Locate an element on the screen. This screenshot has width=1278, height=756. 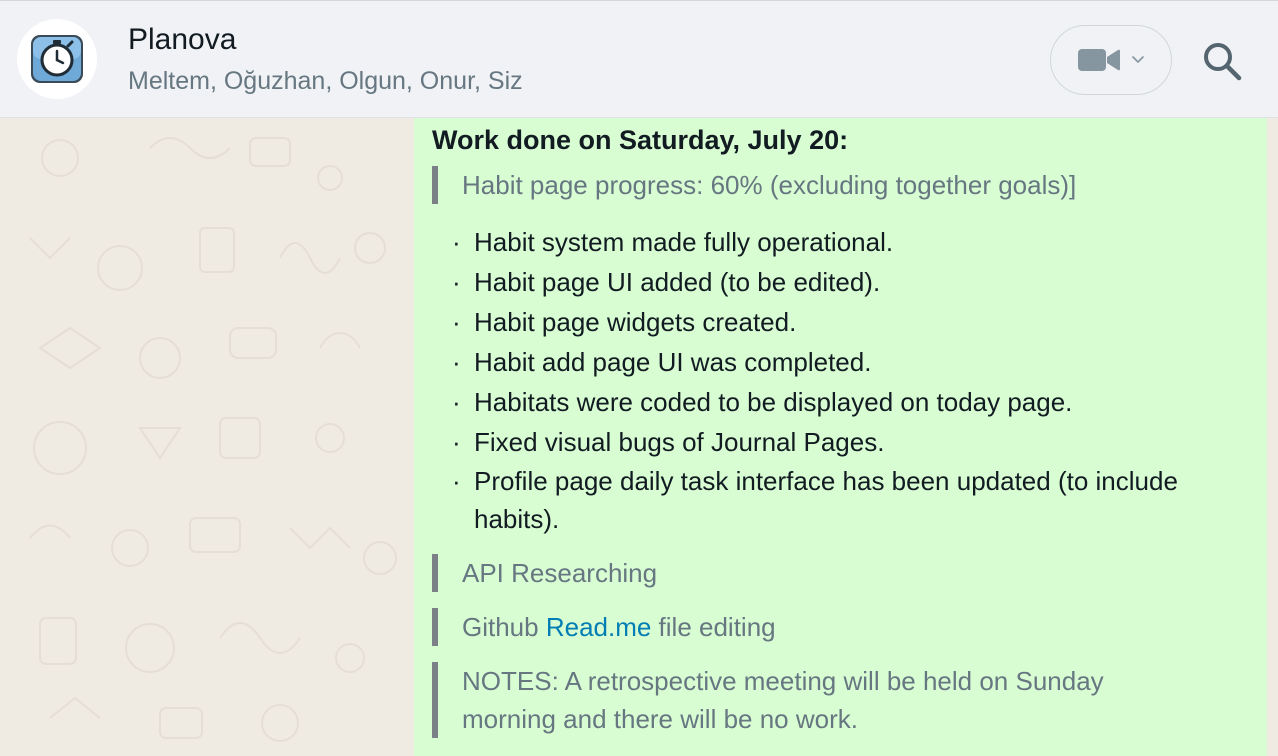
member-list: Meltem, Oğuzhan, Olgun, Onur, Siz is located at coordinates (325, 81).